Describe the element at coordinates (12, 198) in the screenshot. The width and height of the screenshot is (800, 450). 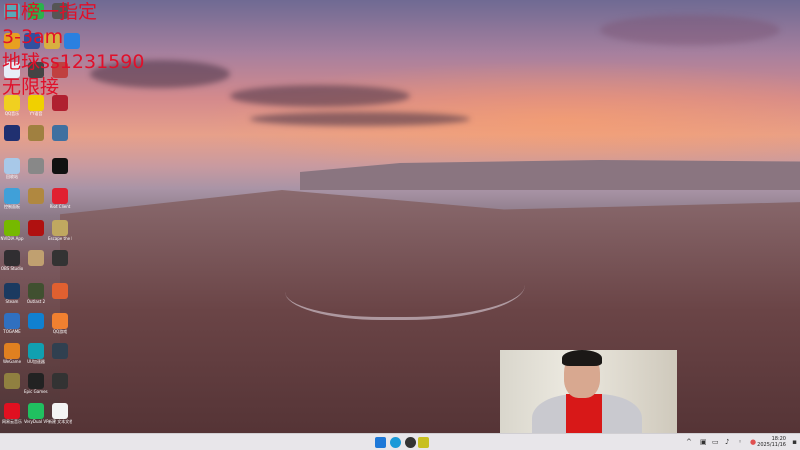
I see `desktop-icon: 控制面板` at that location.